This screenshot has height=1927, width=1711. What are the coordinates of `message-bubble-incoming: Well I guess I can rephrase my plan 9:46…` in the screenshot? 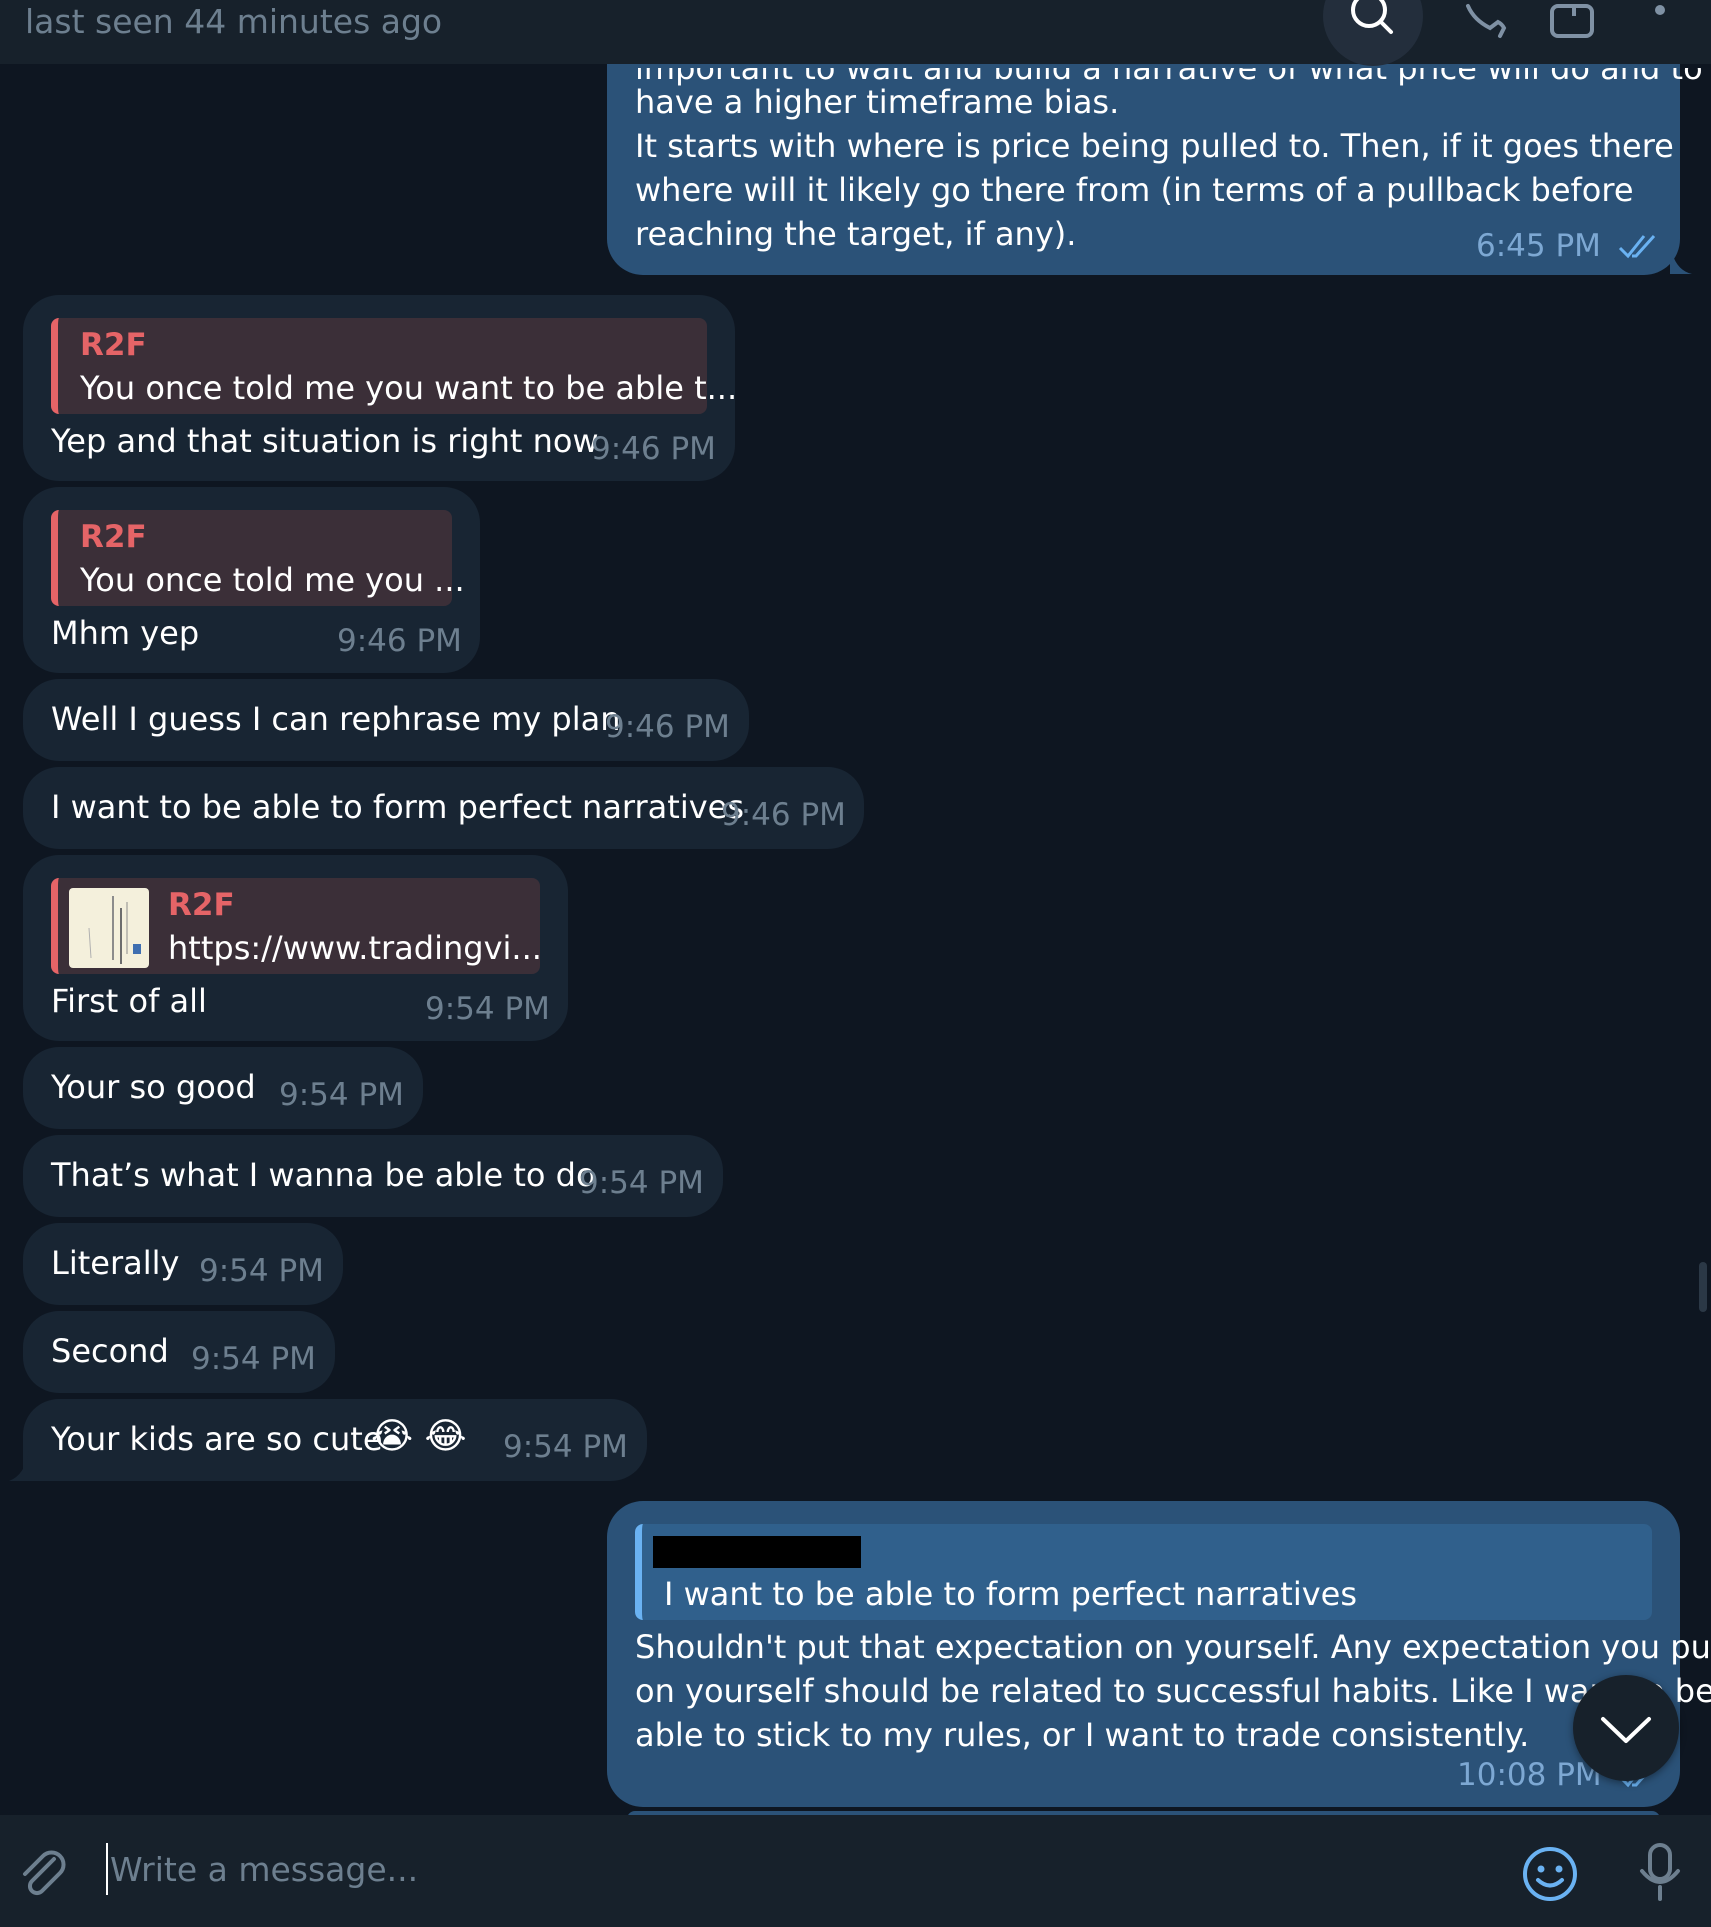 It's located at (386, 720).